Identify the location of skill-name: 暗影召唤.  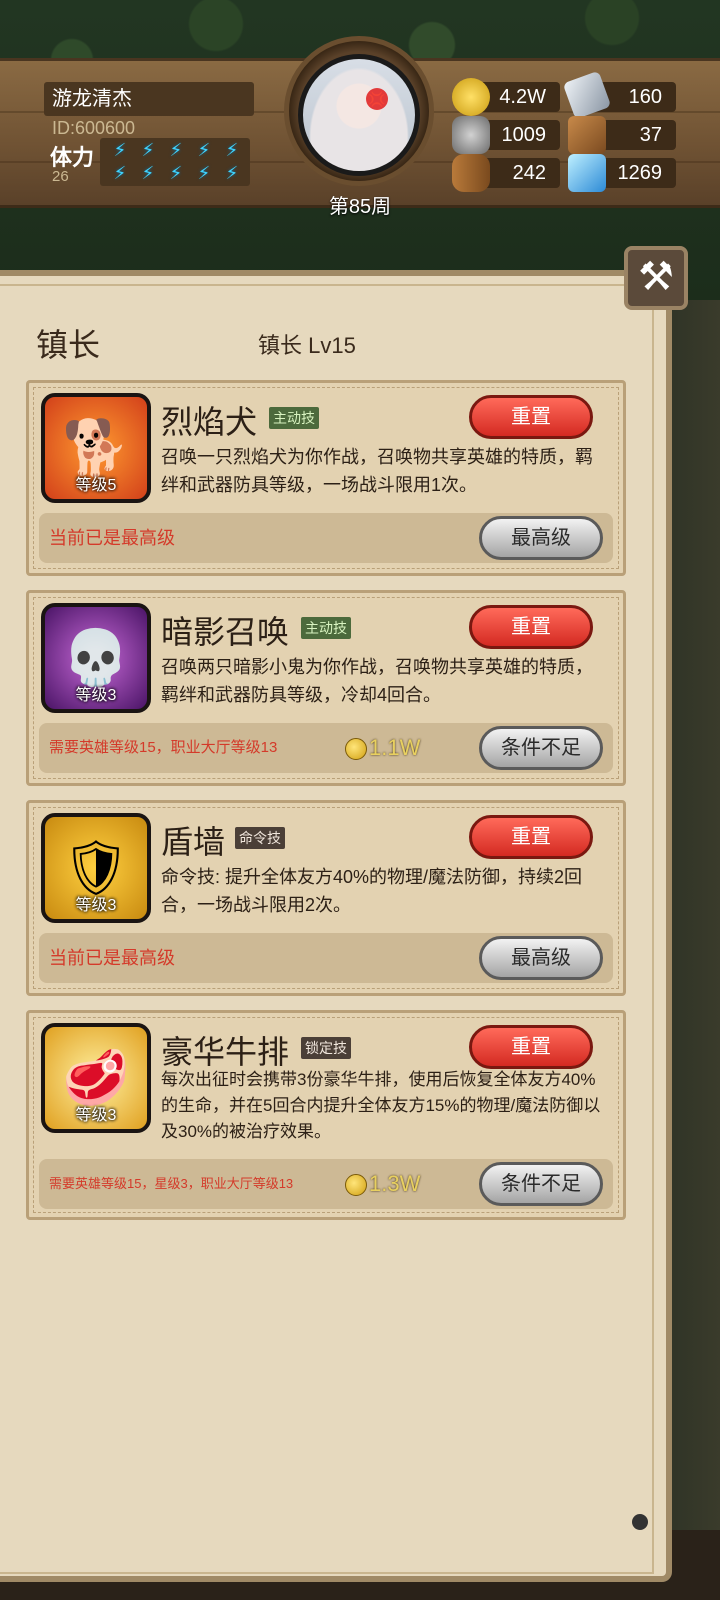
(225, 632).